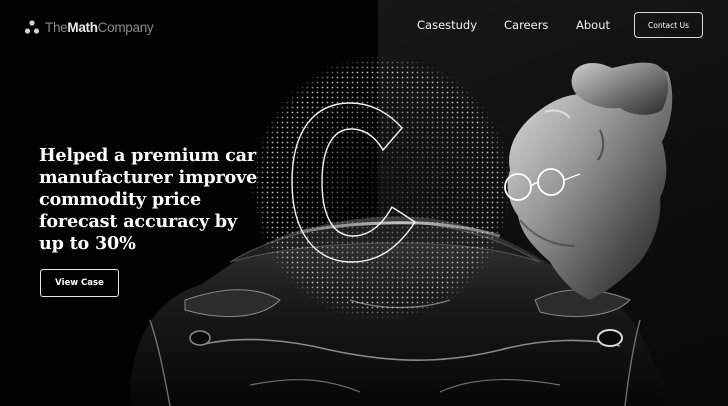 The width and height of the screenshot is (728, 406). What do you see at coordinates (668, 25) in the screenshot?
I see `contact-us-button: Contact Us` at bounding box center [668, 25].